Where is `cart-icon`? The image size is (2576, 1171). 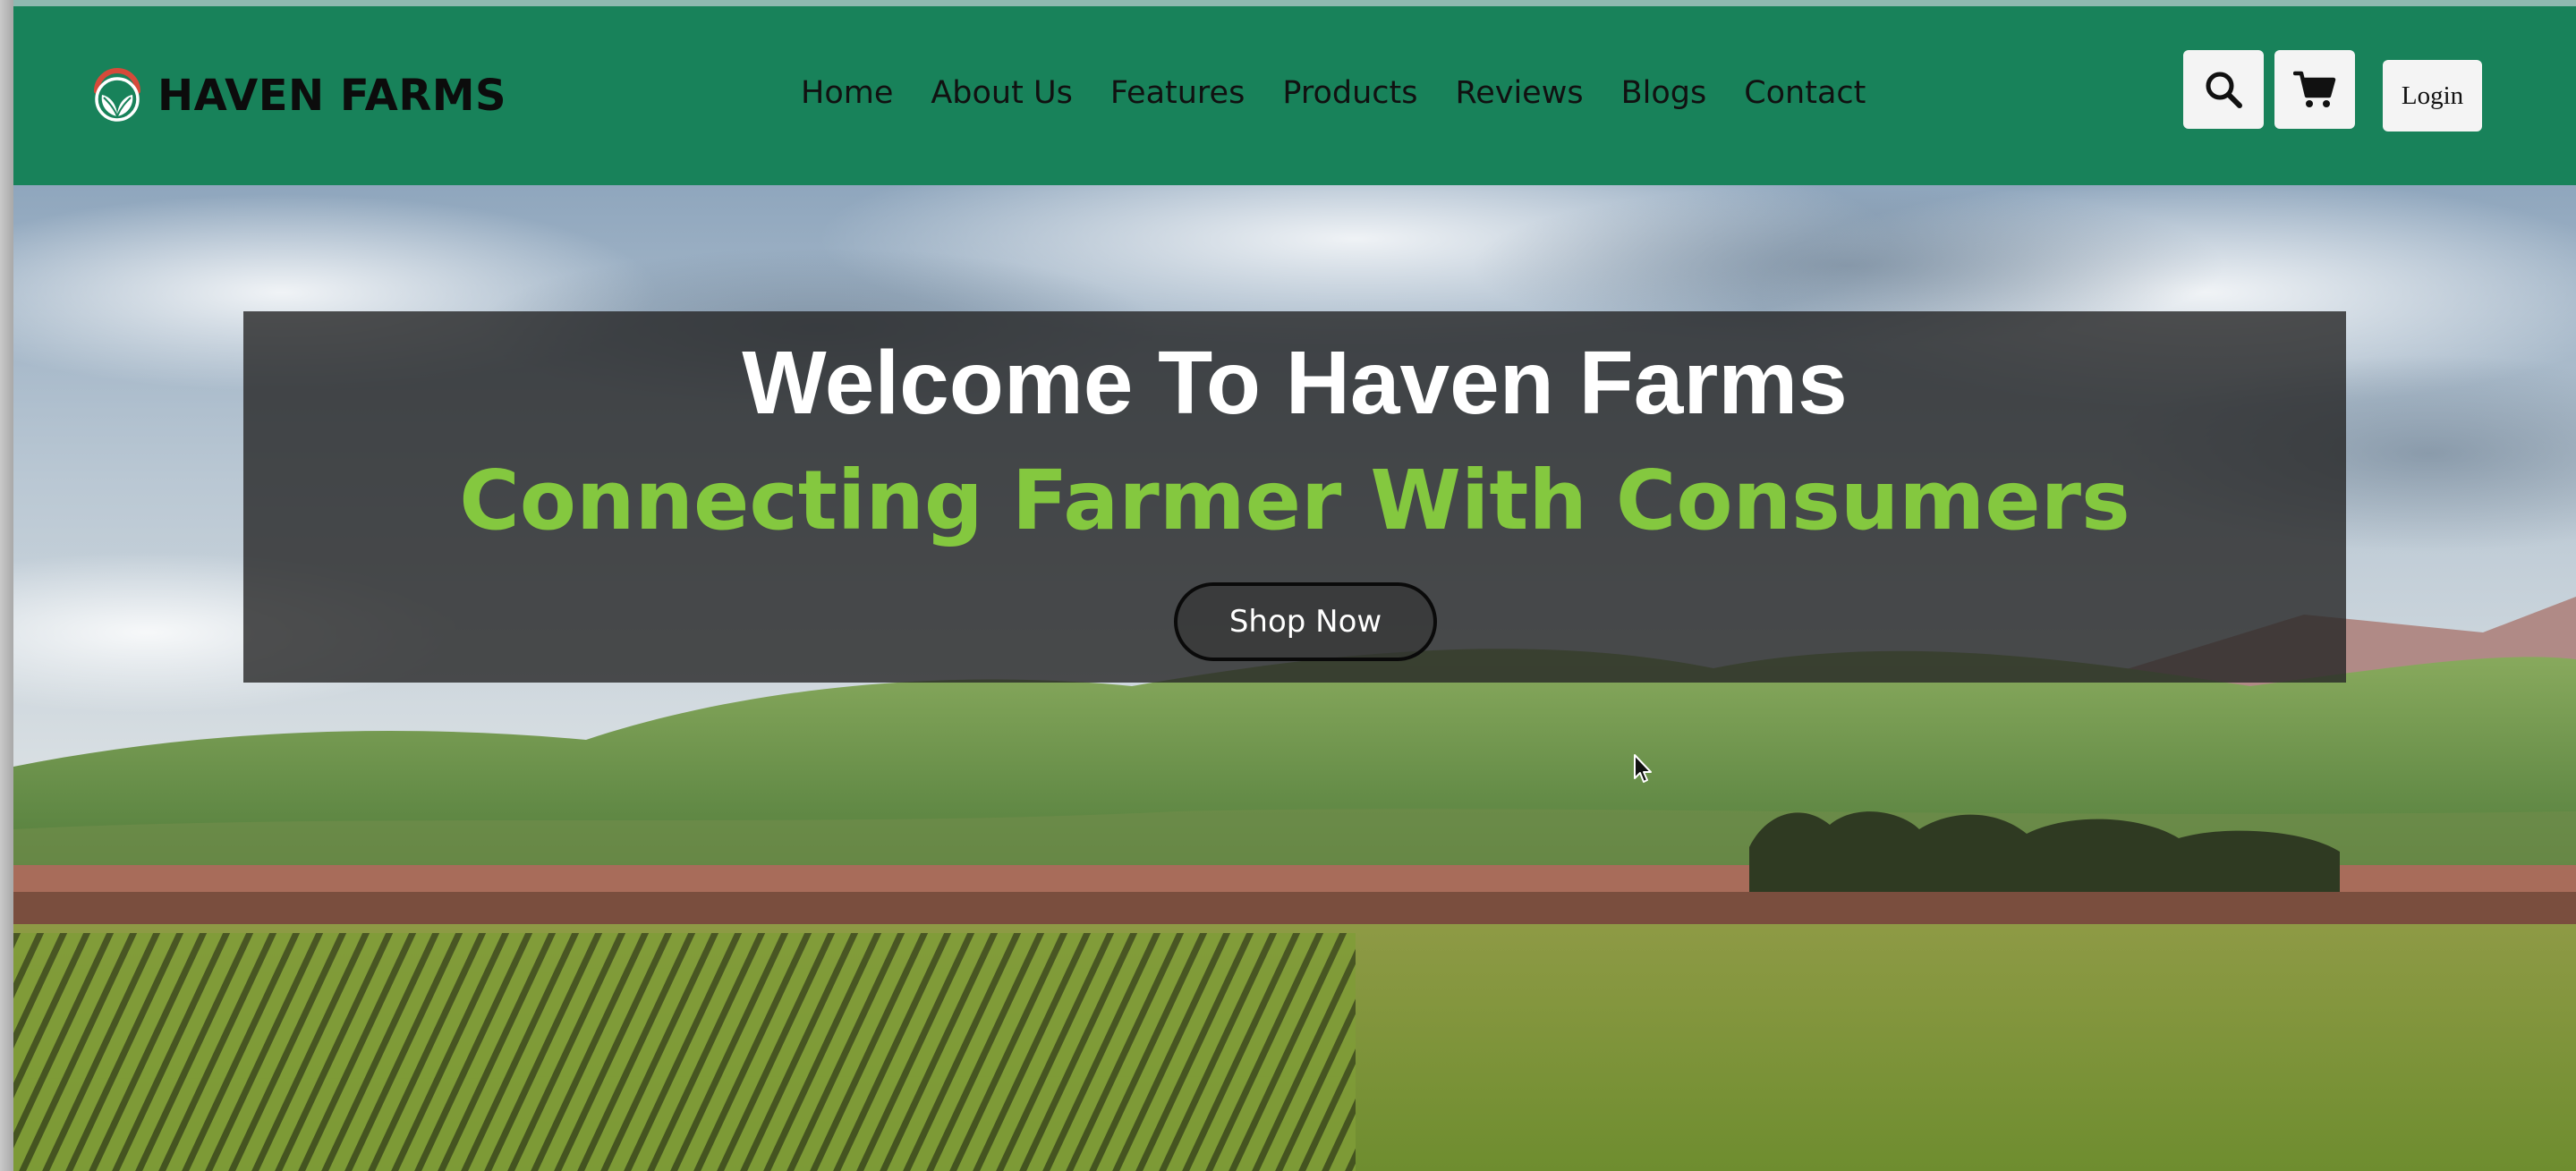
cart-icon is located at coordinates (2314, 89).